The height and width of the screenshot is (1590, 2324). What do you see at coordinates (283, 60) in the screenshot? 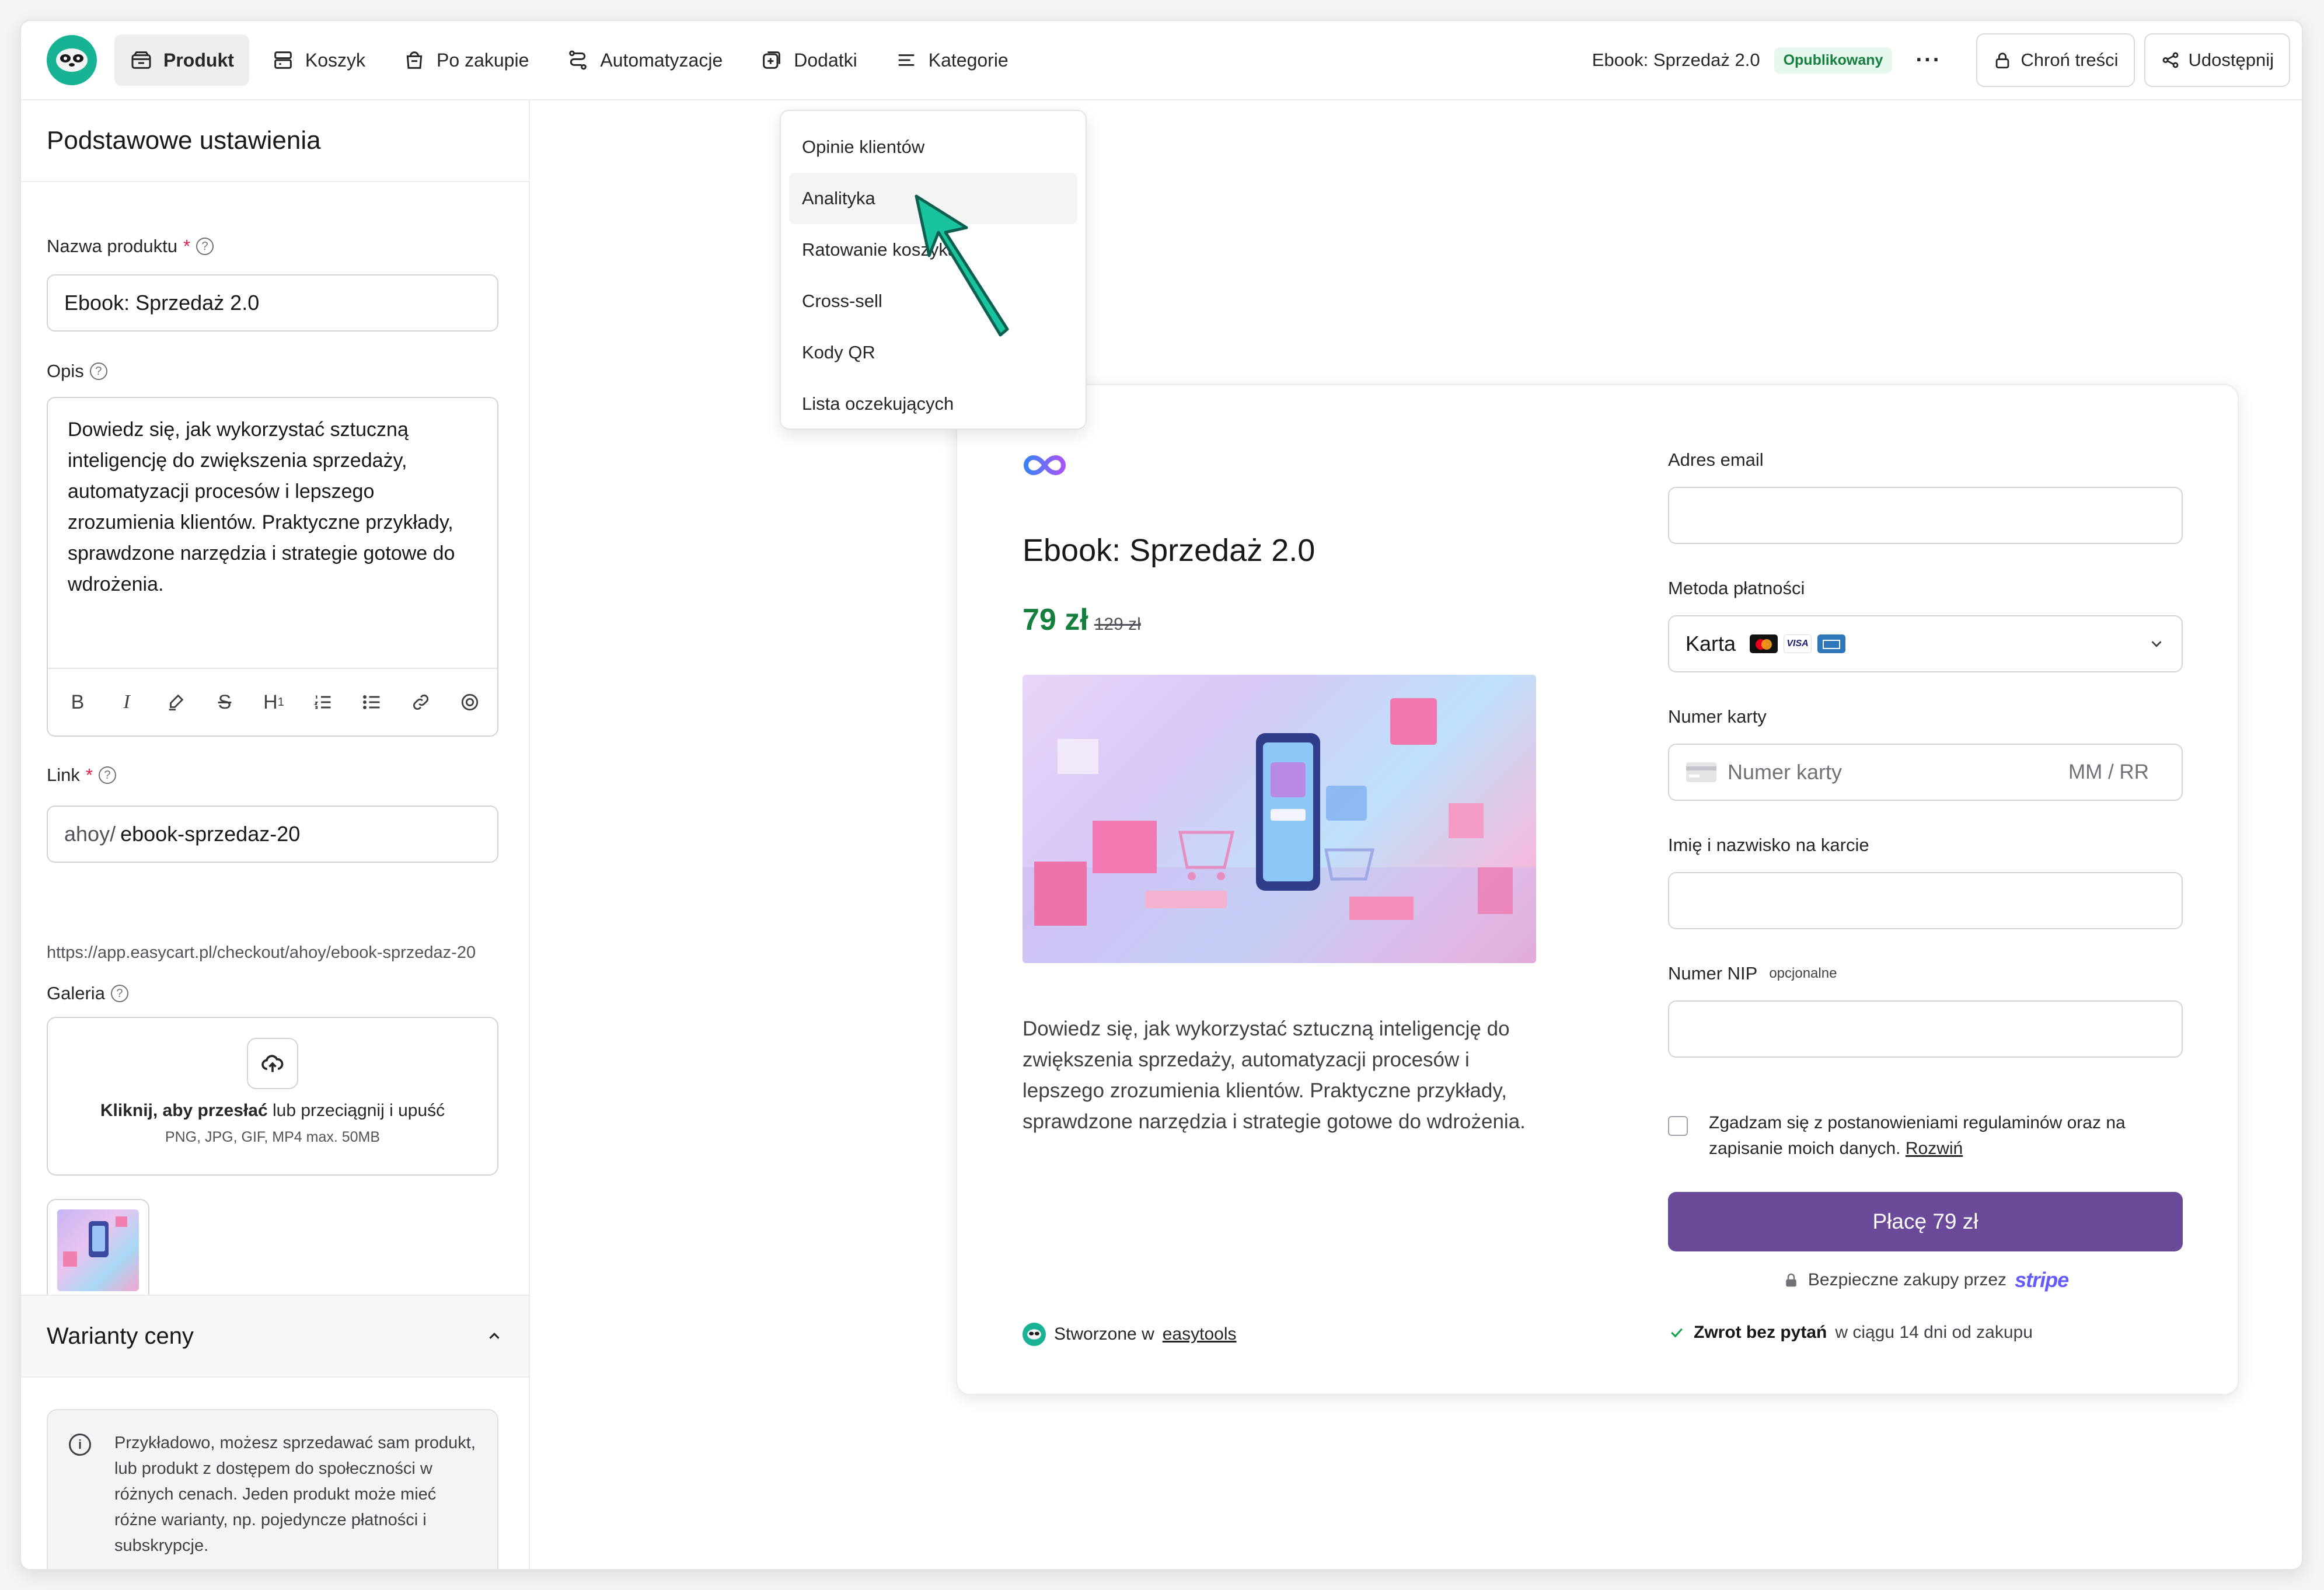
I see `cart-icon` at bounding box center [283, 60].